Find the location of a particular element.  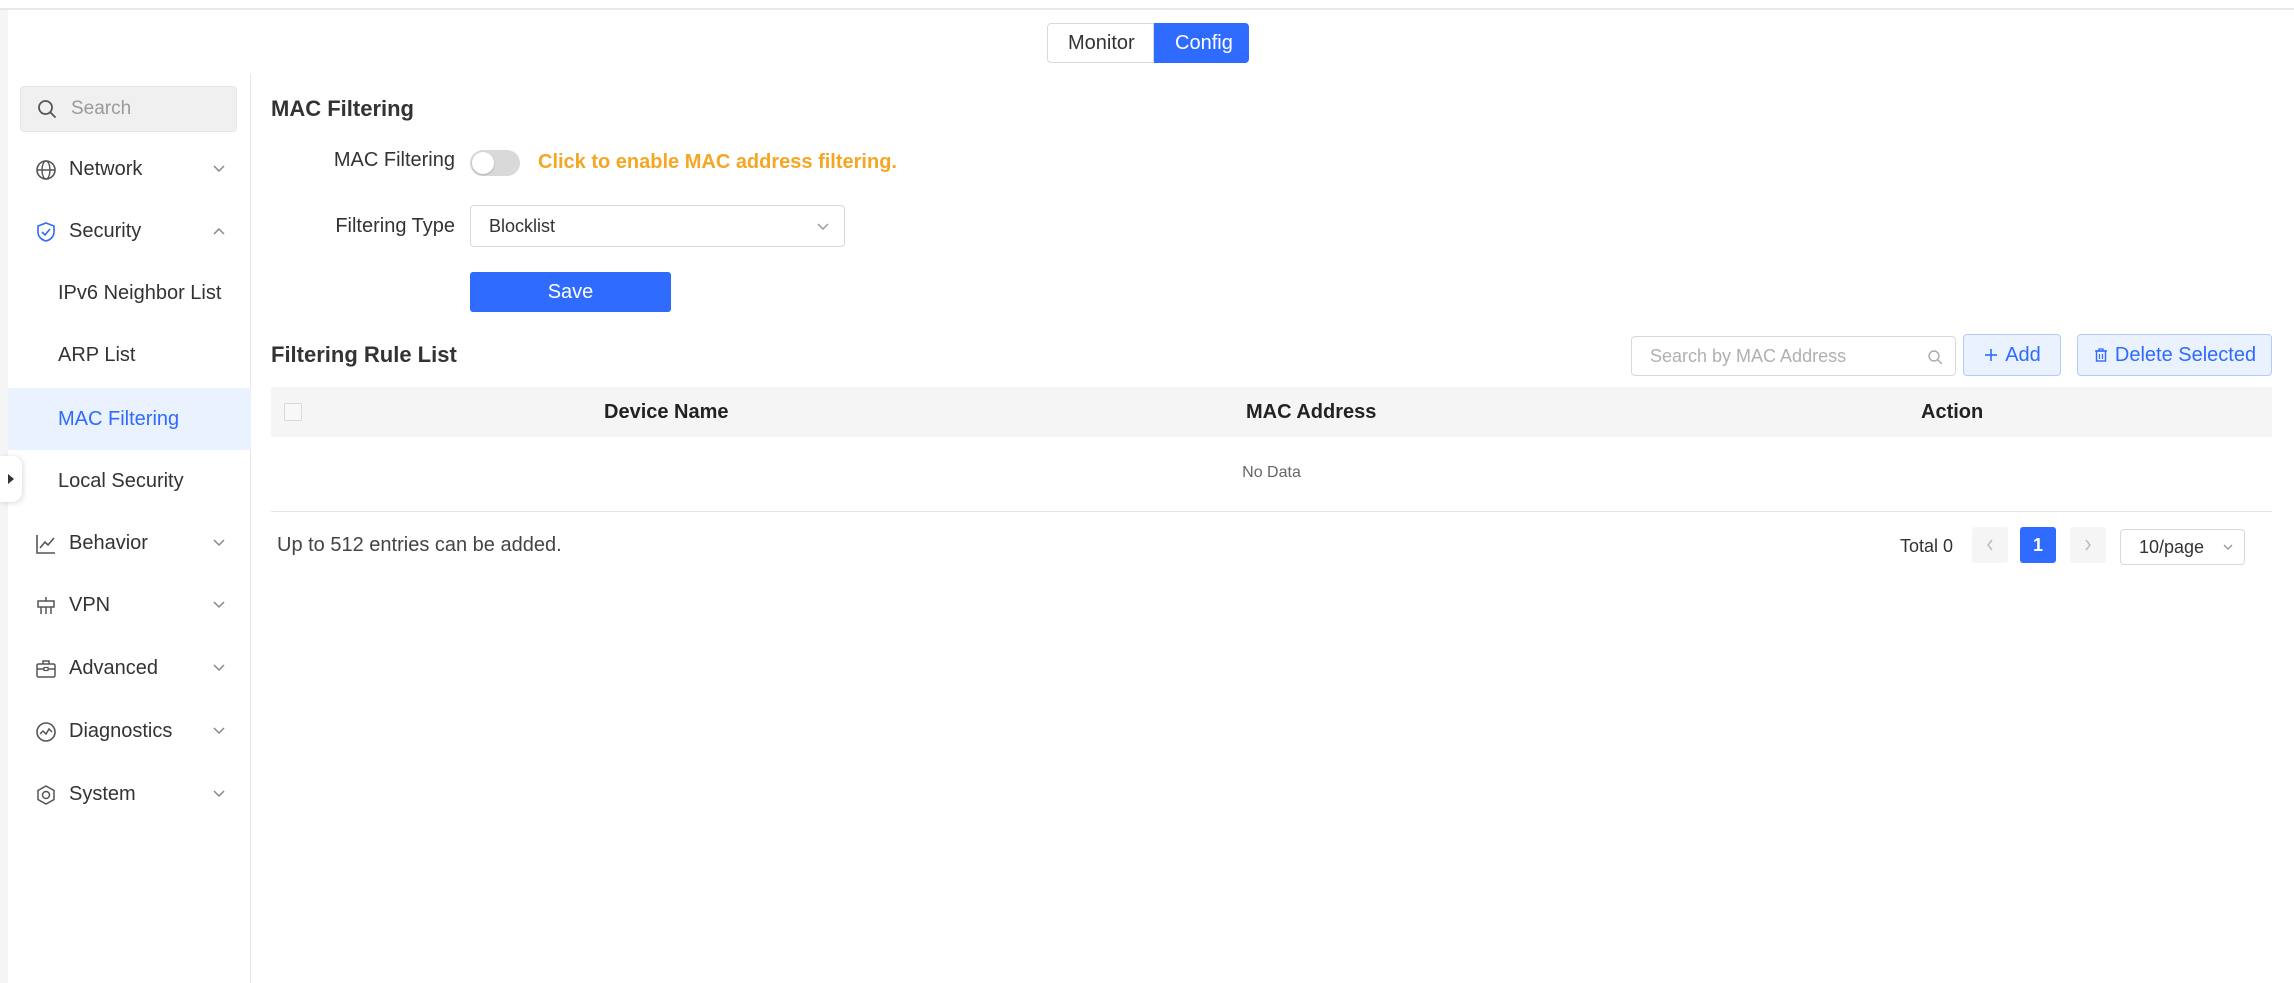

sidebar-item-behavior: Behavior is located at coordinates (129, 543).